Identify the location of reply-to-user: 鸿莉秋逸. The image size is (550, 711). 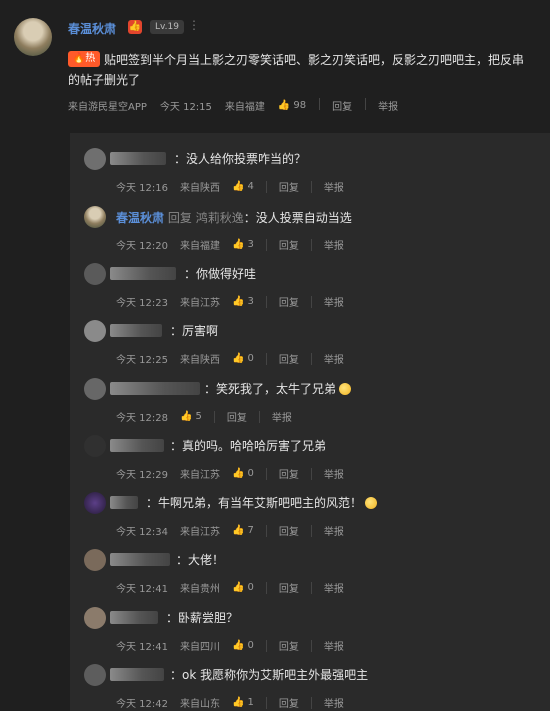
(220, 218).